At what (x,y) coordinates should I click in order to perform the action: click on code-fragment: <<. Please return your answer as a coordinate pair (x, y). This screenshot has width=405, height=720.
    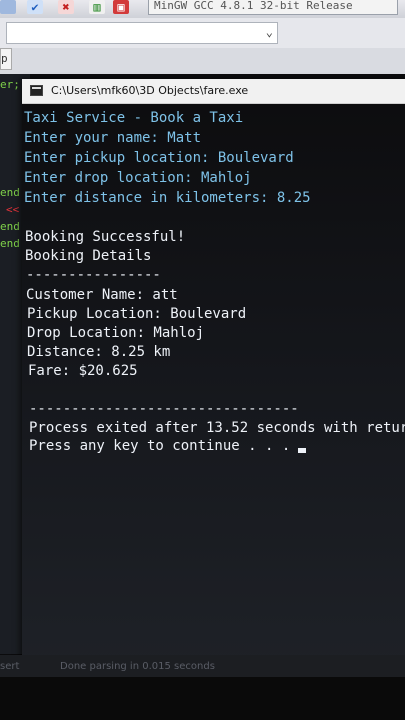
    Looking at the image, I should click on (13, 209).